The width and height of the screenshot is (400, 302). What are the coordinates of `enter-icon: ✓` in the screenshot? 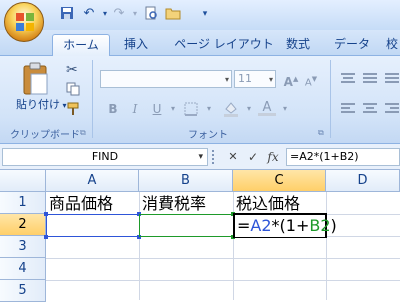 It's located at (253, 157).